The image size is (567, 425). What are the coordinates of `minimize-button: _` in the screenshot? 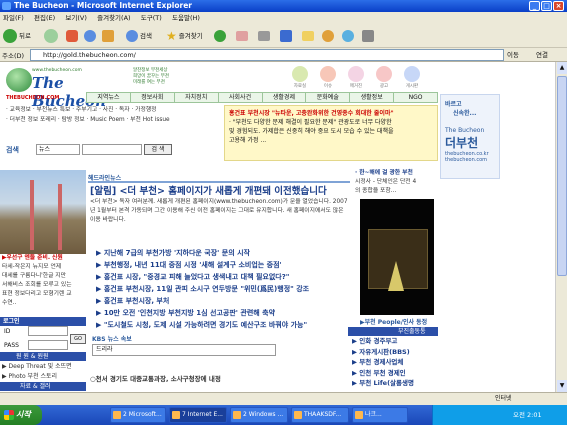 It's located at (534, 6).